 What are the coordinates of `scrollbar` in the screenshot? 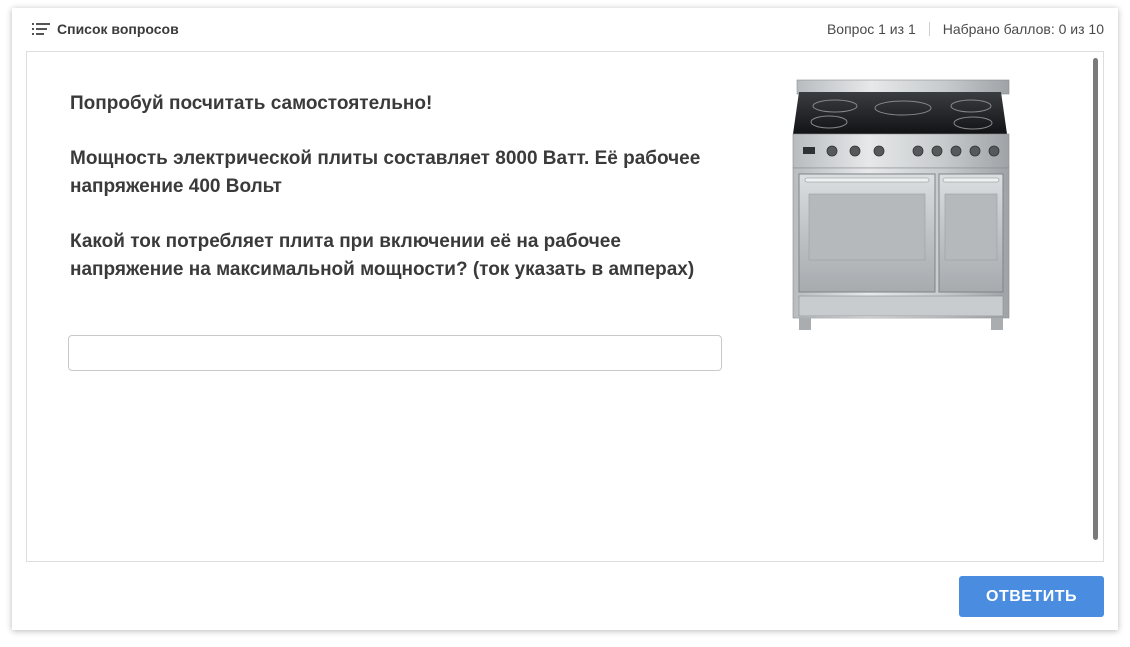 It's located at (1096, 299).